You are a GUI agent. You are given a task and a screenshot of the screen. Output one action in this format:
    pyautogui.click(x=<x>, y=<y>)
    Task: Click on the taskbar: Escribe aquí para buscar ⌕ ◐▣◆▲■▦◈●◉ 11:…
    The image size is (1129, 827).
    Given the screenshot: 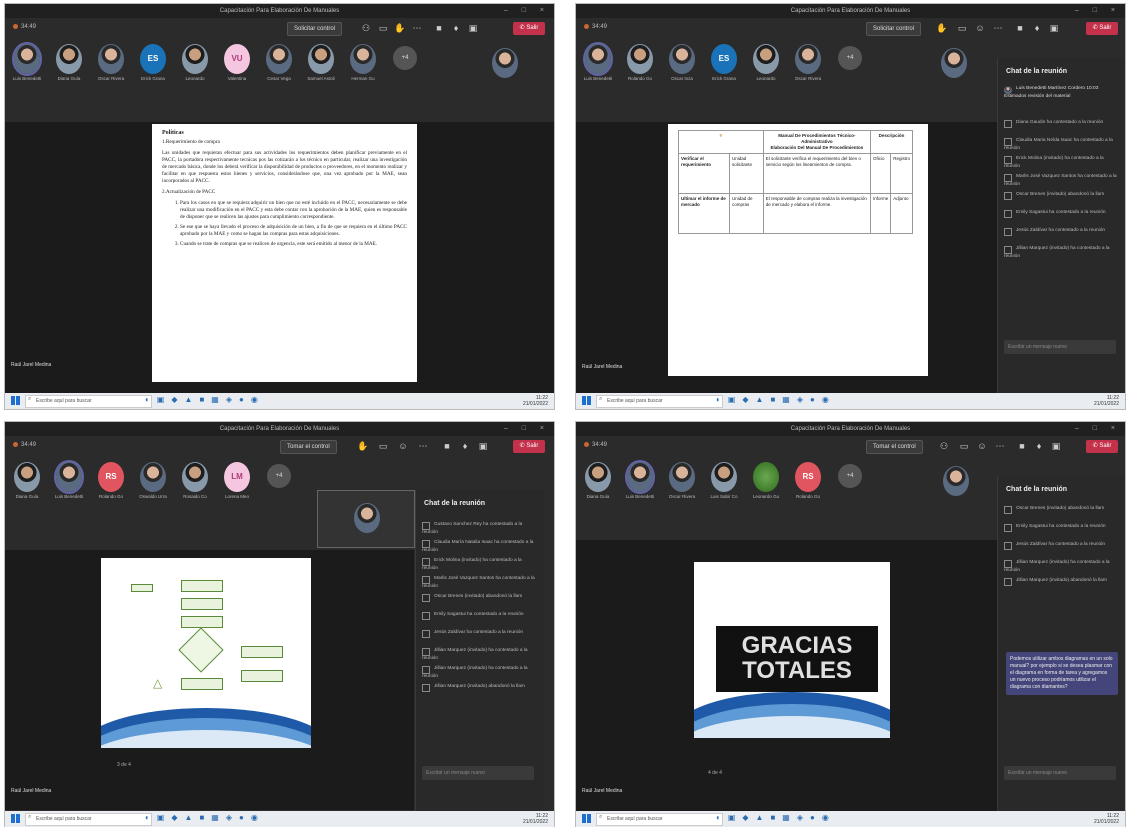 What is the action you would take?
    pyautogui.click(x=279, y=401)
    